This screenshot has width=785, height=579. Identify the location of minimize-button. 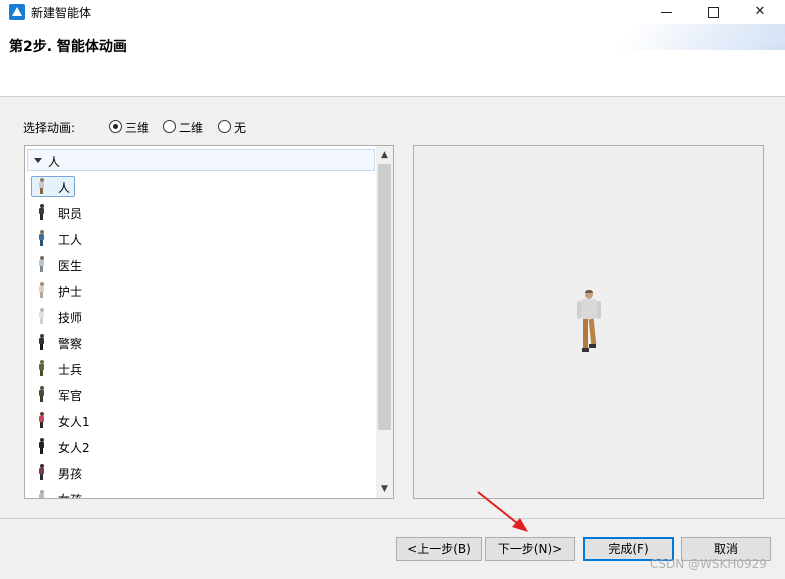
(667, 12).